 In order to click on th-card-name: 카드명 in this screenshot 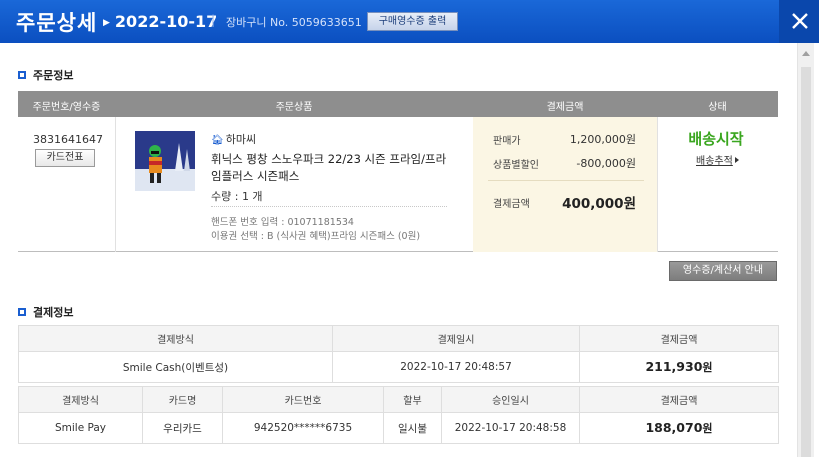, I will do `click(182, 399)`.